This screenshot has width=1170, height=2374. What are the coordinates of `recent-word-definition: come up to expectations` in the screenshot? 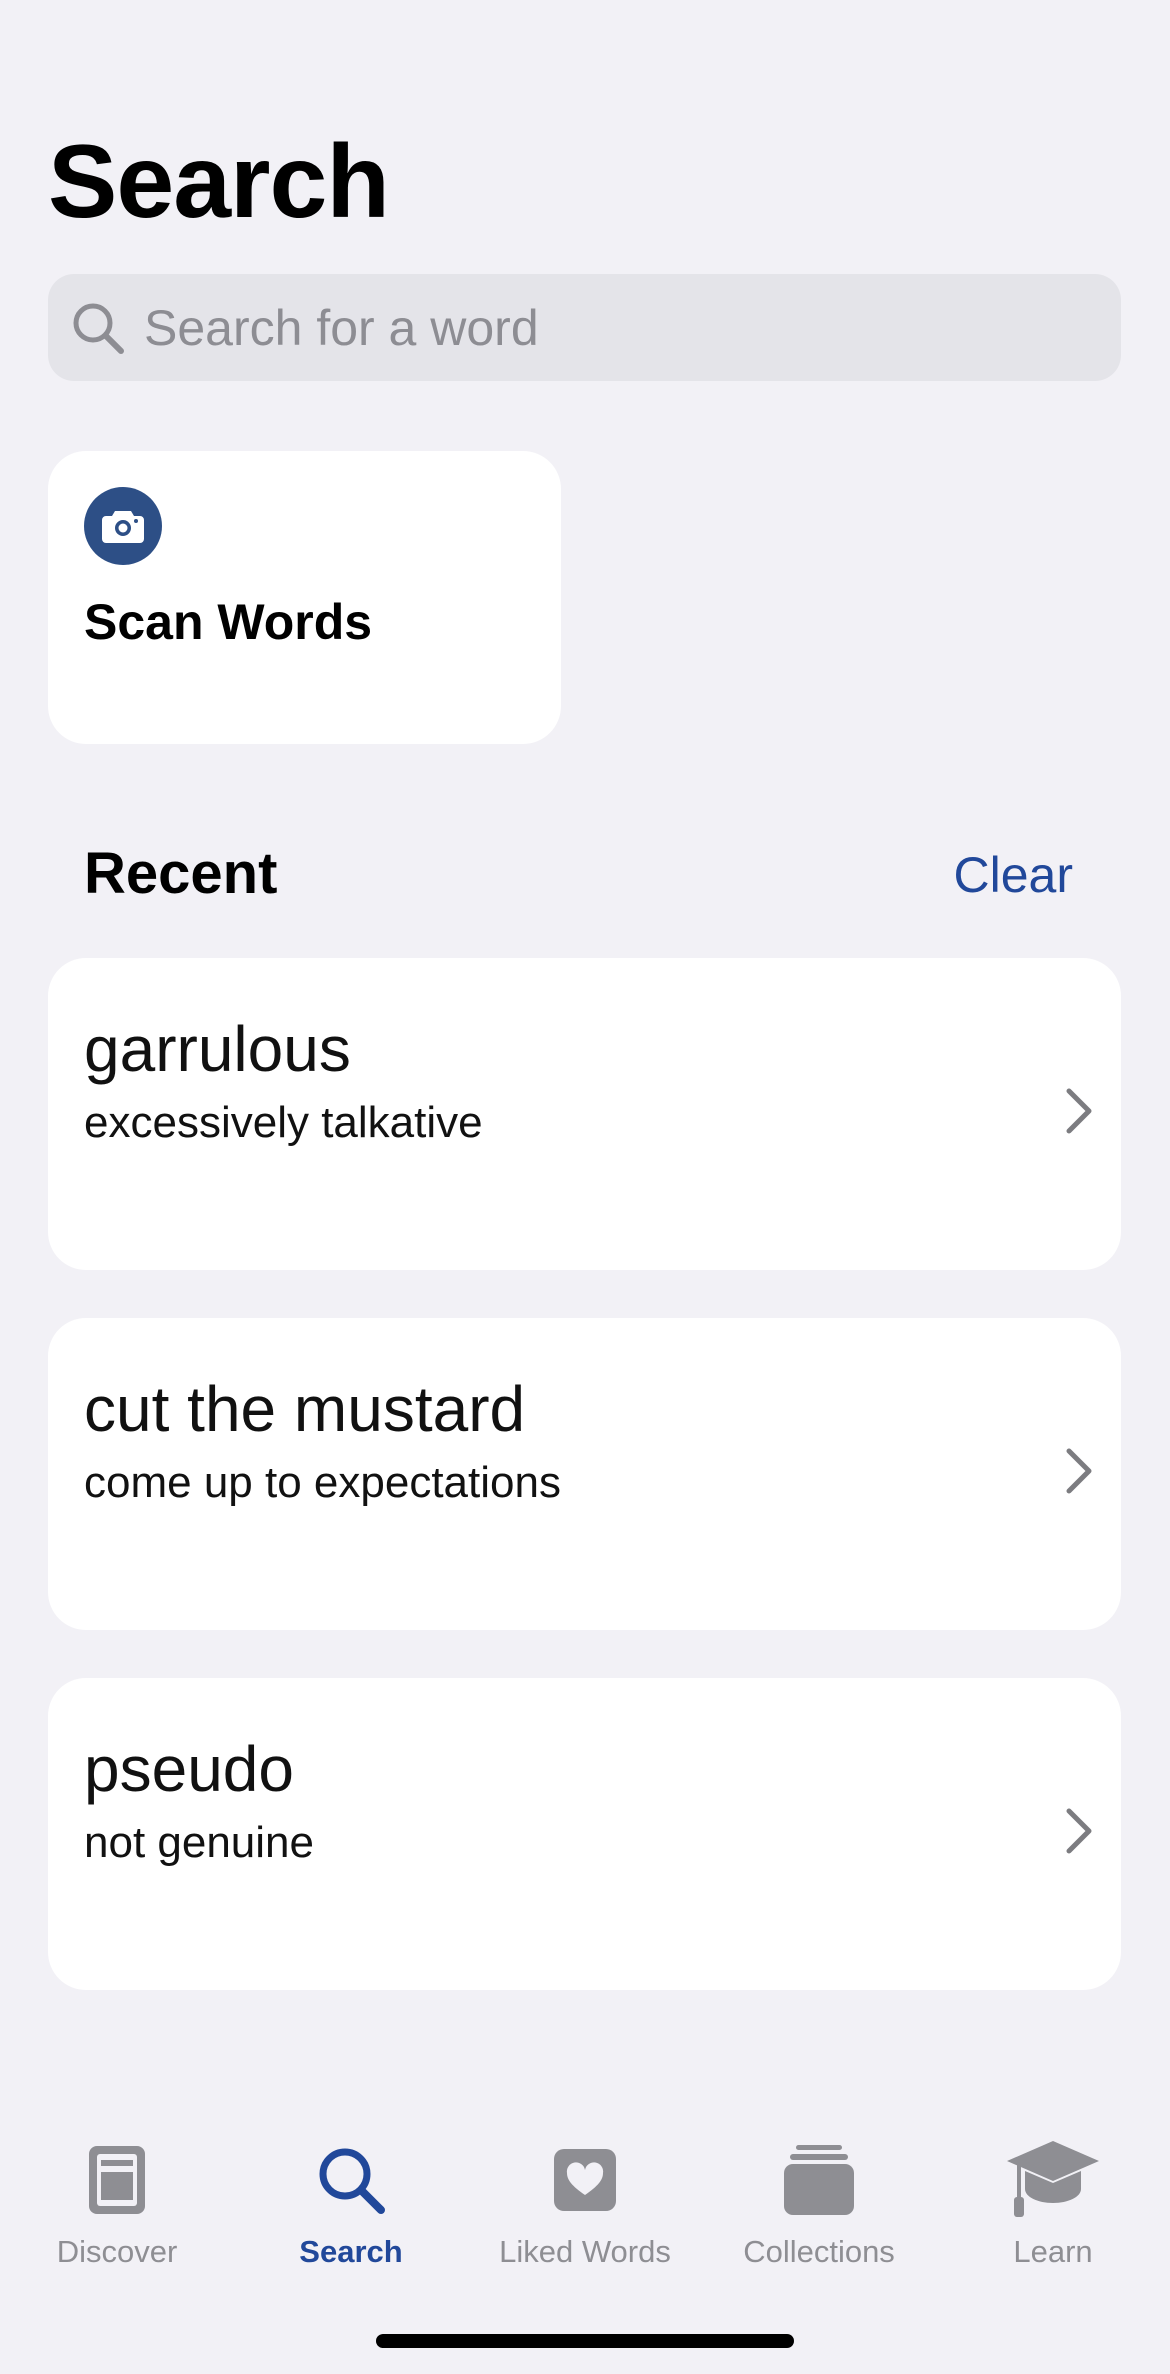 It's located at (322, 1482).